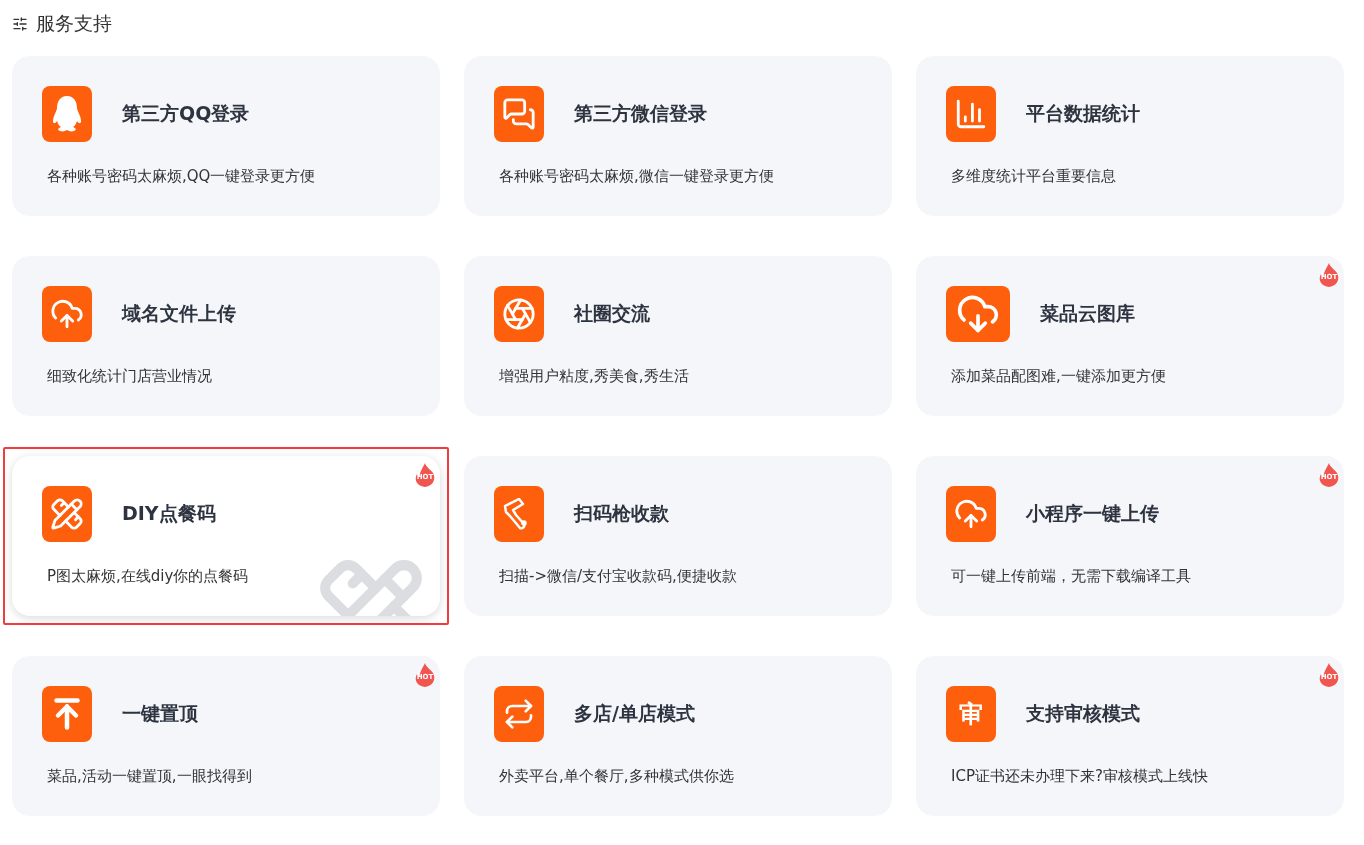 The image size is (1364, 845). Describe the element at coordinates (971, 714) in the screenshot. I see `icon-glyph: 审` at that location.